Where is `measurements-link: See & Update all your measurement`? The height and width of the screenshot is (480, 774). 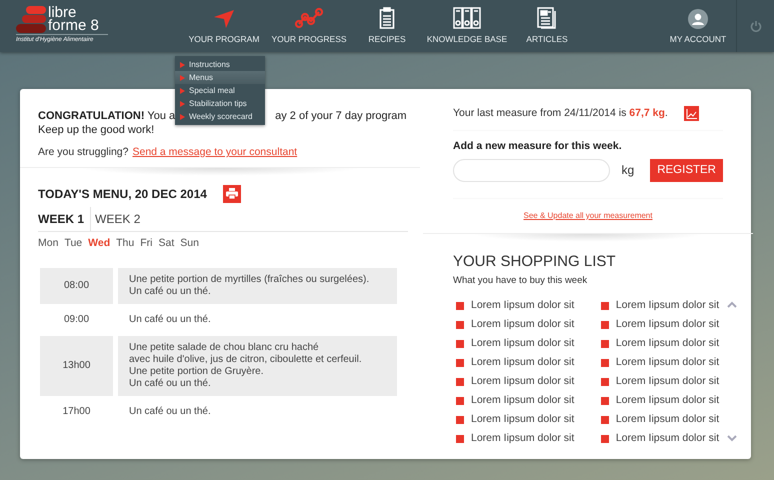 measurements-link: See & Update all your measurement is located at coordinates (588, 215).